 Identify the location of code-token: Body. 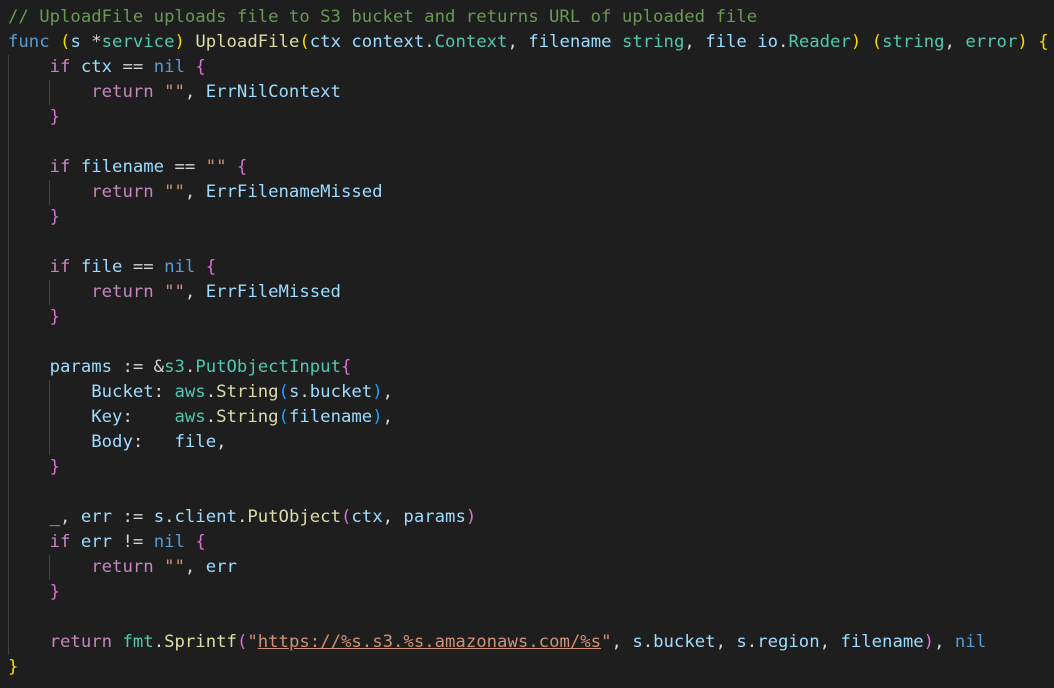
(112, 442).